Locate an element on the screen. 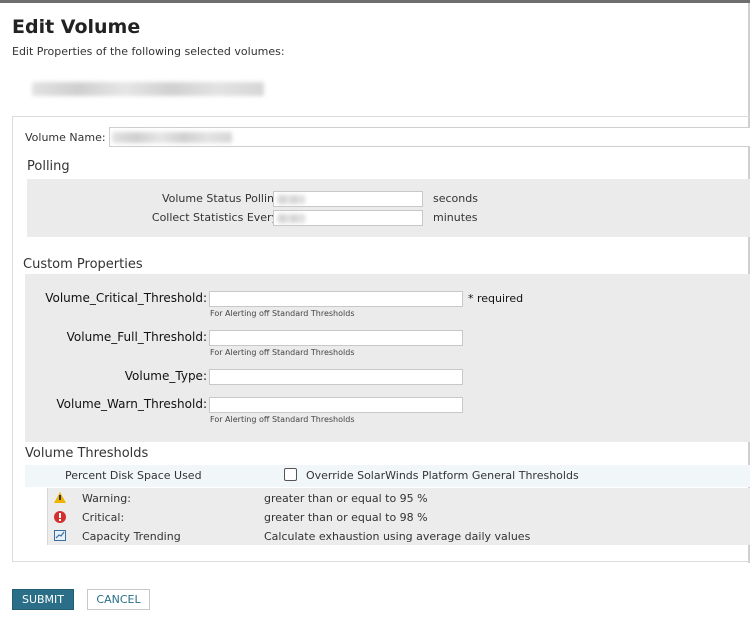 The height and width of the screenshot is (617, 750). threshold-name: Warning: is located at coordinates (106, 498).